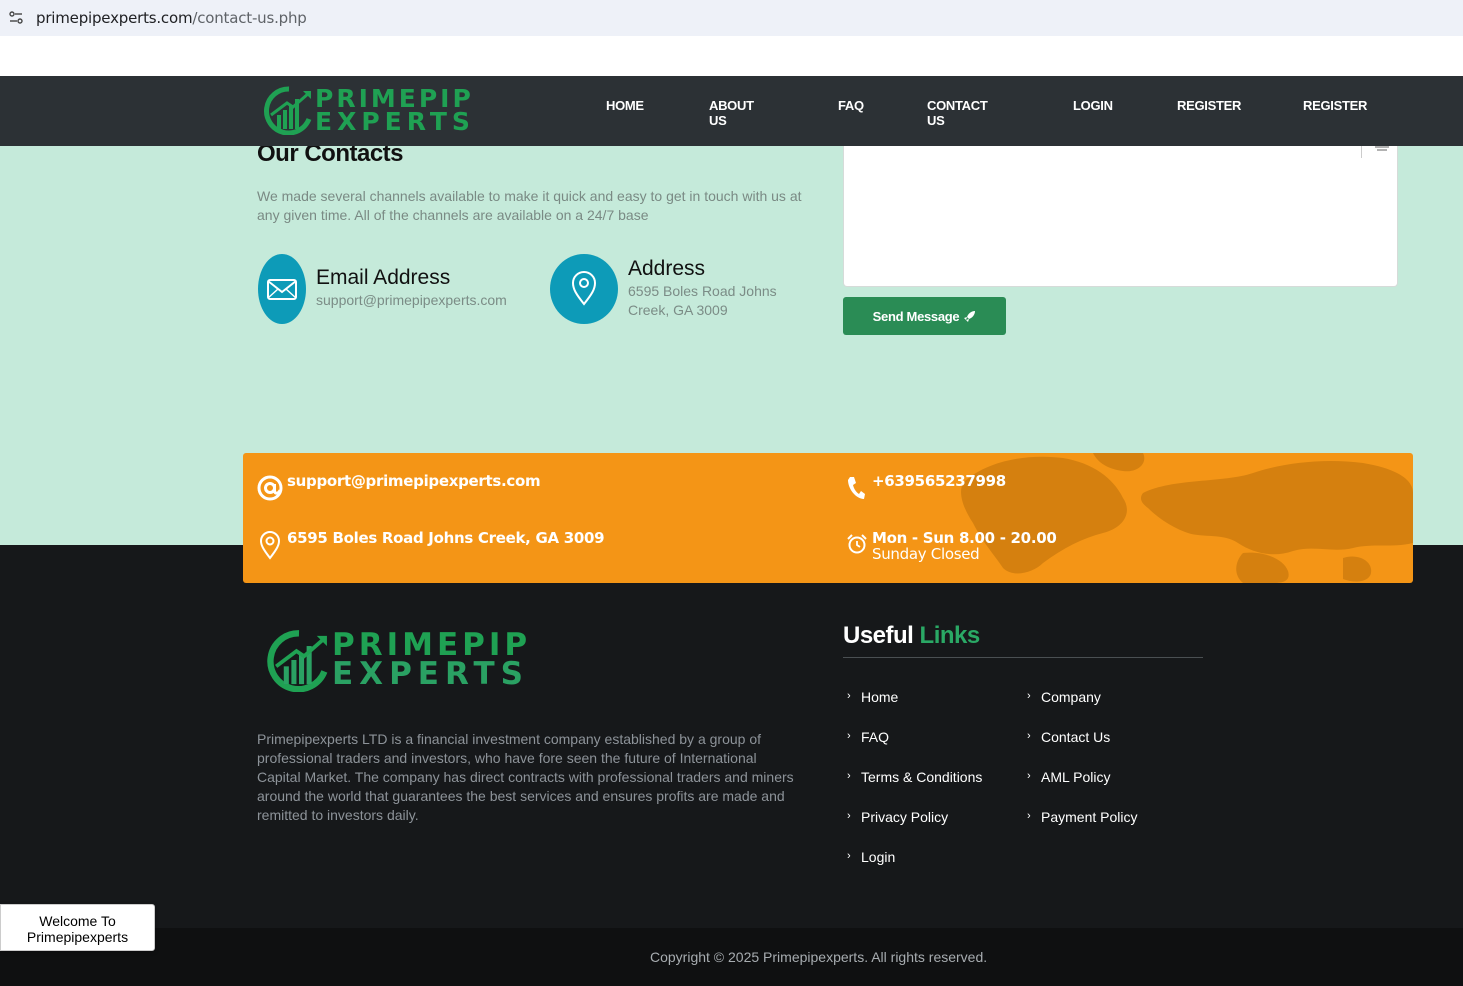 The height and width of the screenshot is (986, 1463). What do you see at coordinates (1093, 105) in the screenshot?
I see `nav-login: LOGIN` at bounding box center [1093, 105].